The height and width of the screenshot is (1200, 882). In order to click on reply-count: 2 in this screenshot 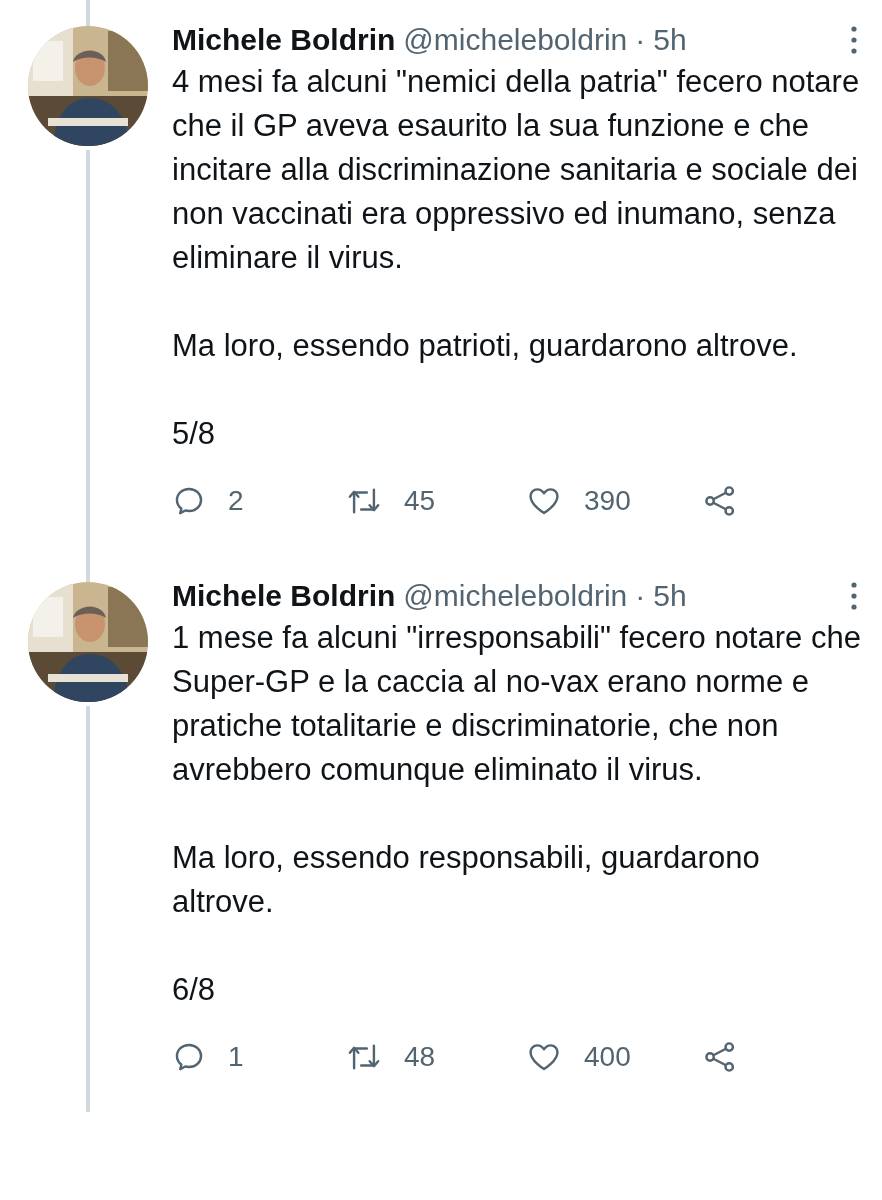, I will do `click(236, 501)`.